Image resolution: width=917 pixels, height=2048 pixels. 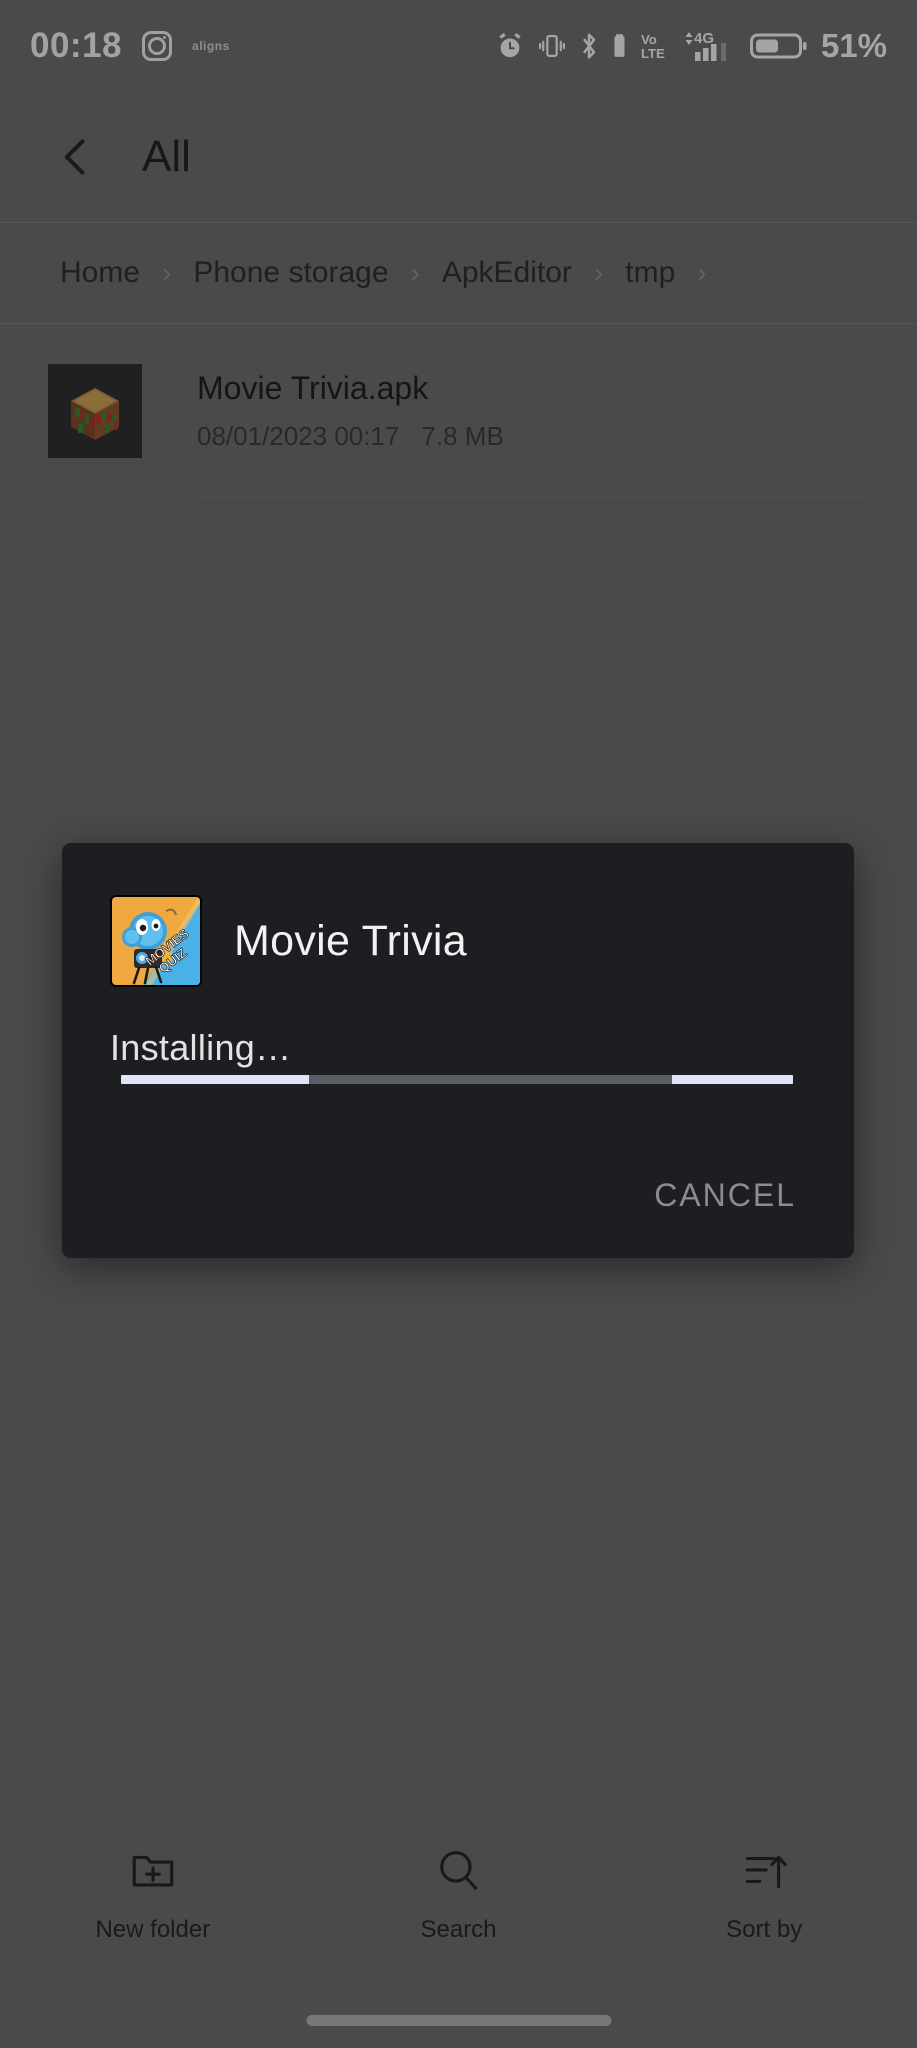 I want to click on install-progress-bar, so click(x=457, y=1079).